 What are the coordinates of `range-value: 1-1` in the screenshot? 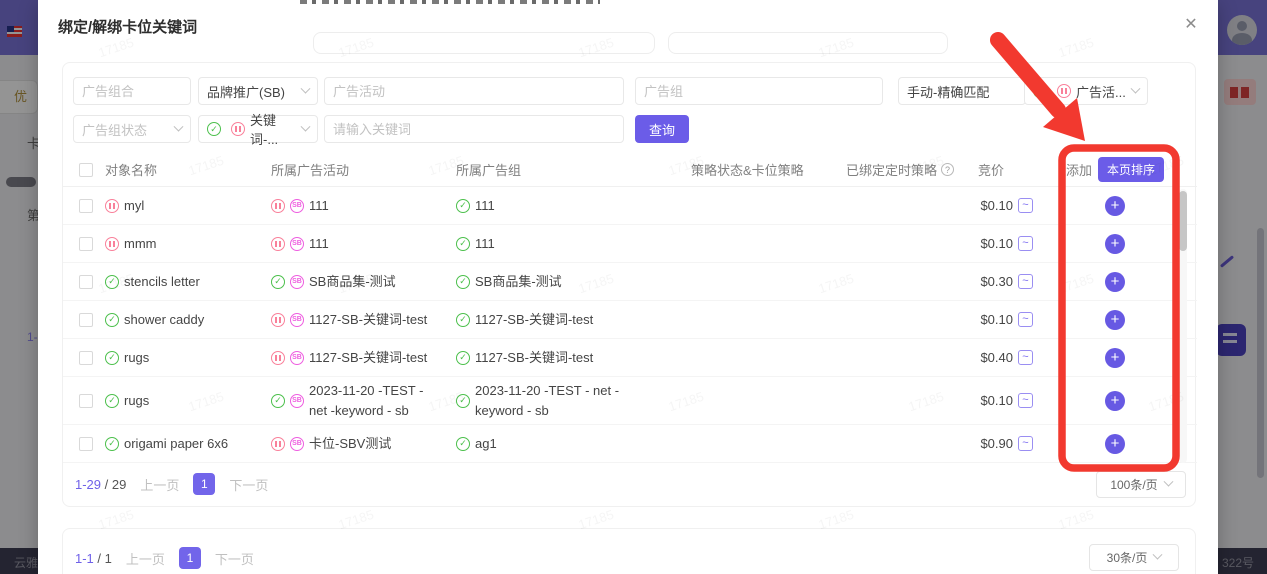 It's located at (84, 558).